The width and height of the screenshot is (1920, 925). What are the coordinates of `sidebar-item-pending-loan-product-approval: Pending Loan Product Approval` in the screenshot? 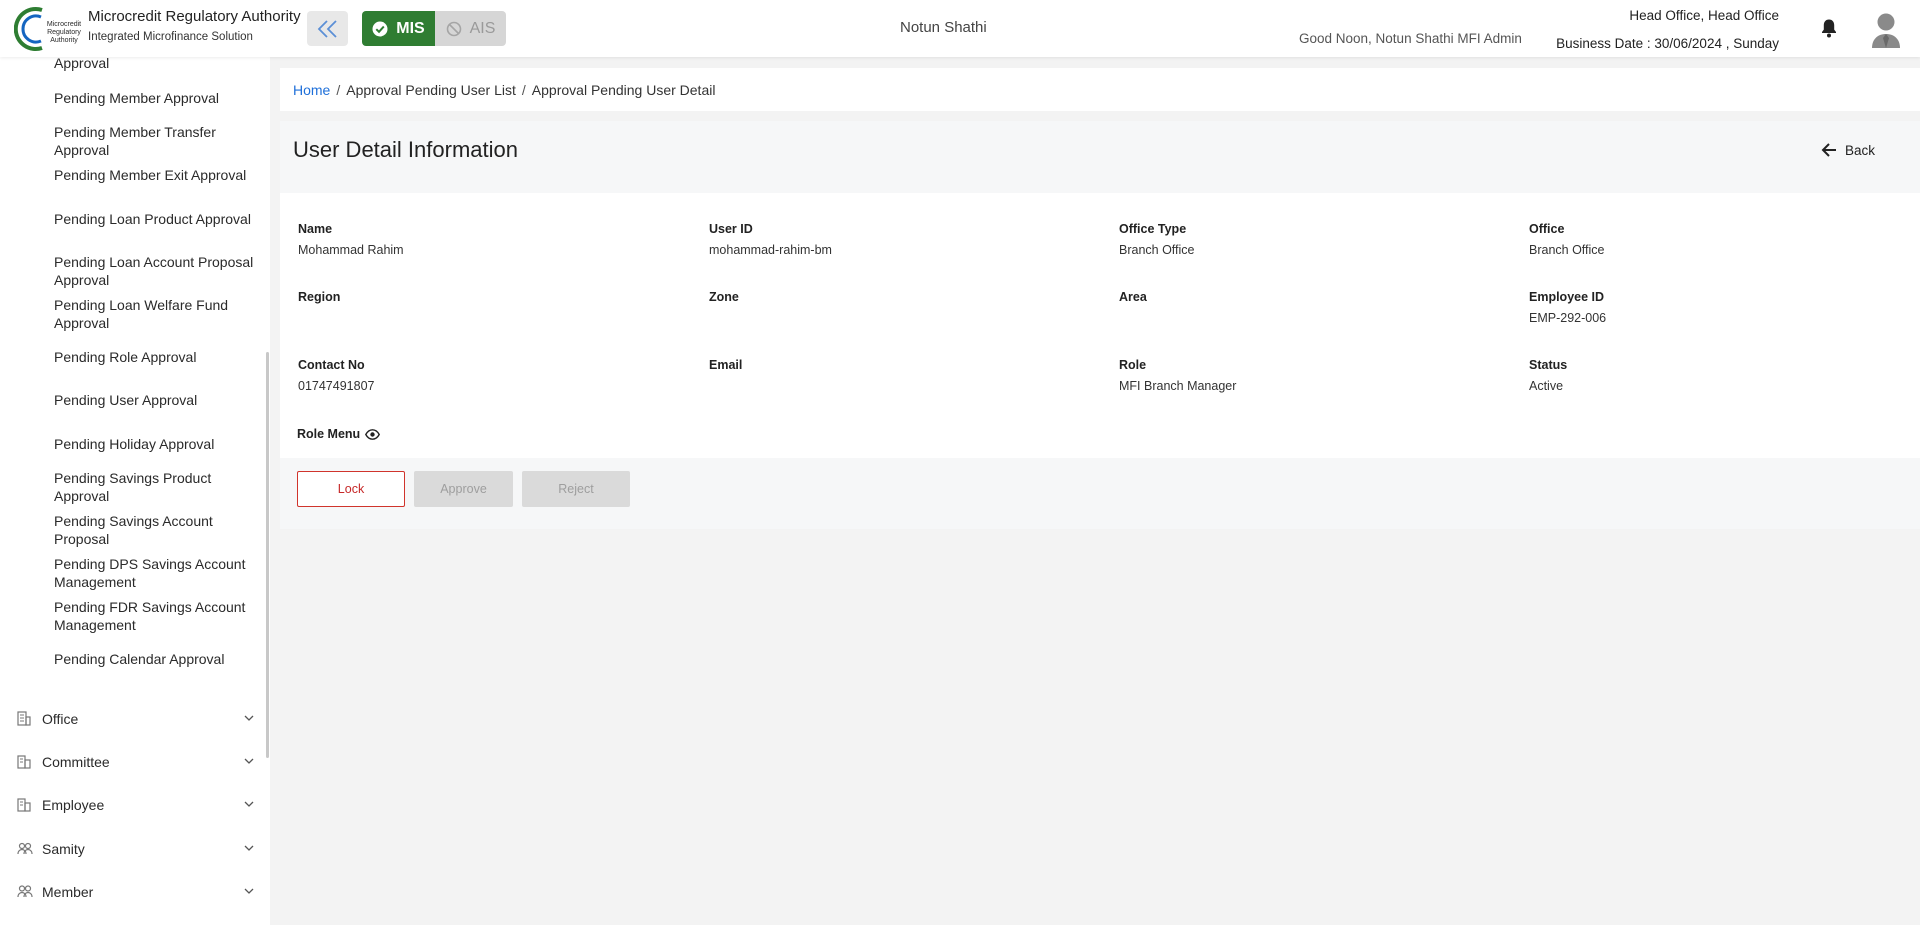 It's located at (154, 219).